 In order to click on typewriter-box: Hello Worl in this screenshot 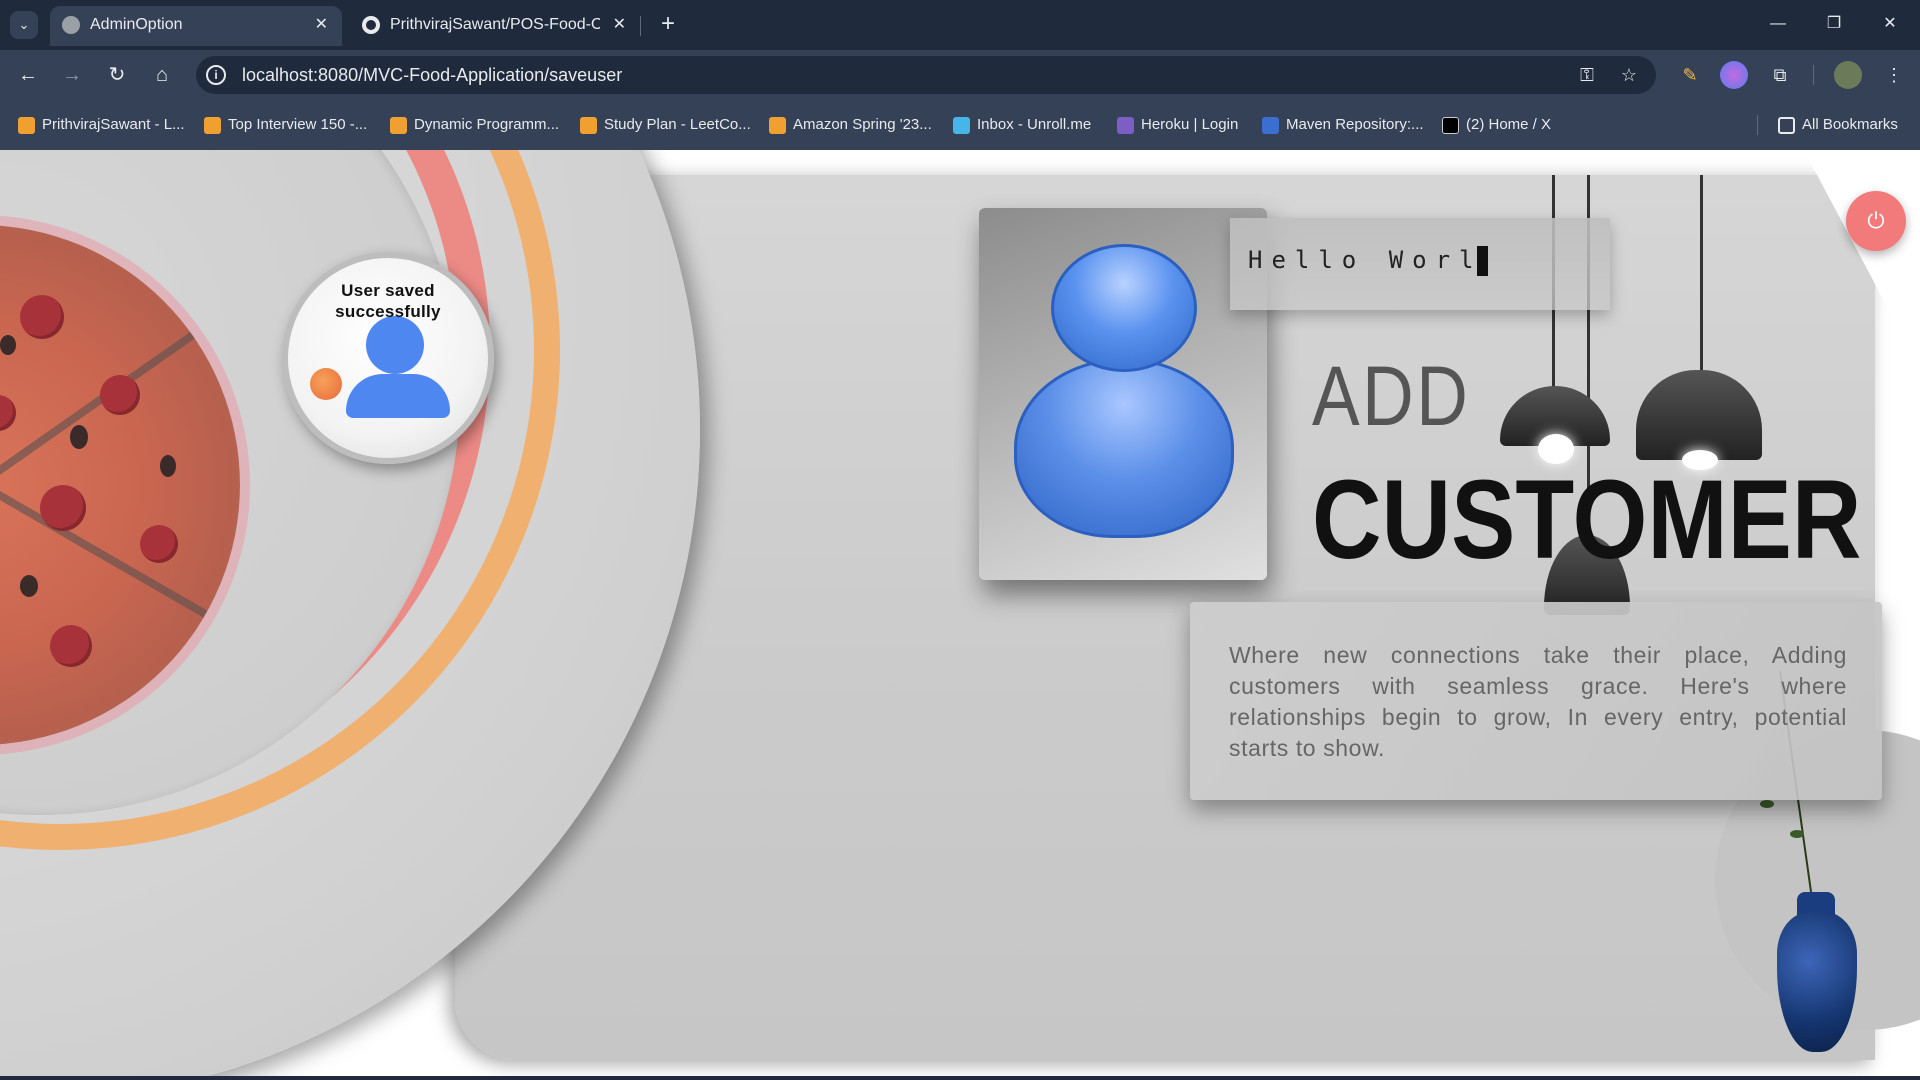, I will do `click(1420, 264)`.